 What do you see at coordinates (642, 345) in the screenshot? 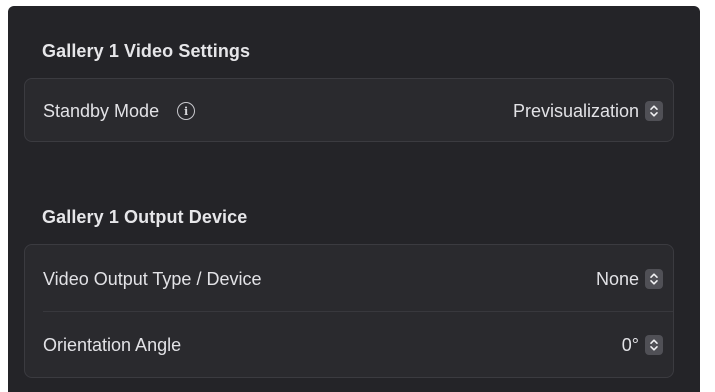
I see `orientation-angle-select: 0°` at bounding box center [642, 345].